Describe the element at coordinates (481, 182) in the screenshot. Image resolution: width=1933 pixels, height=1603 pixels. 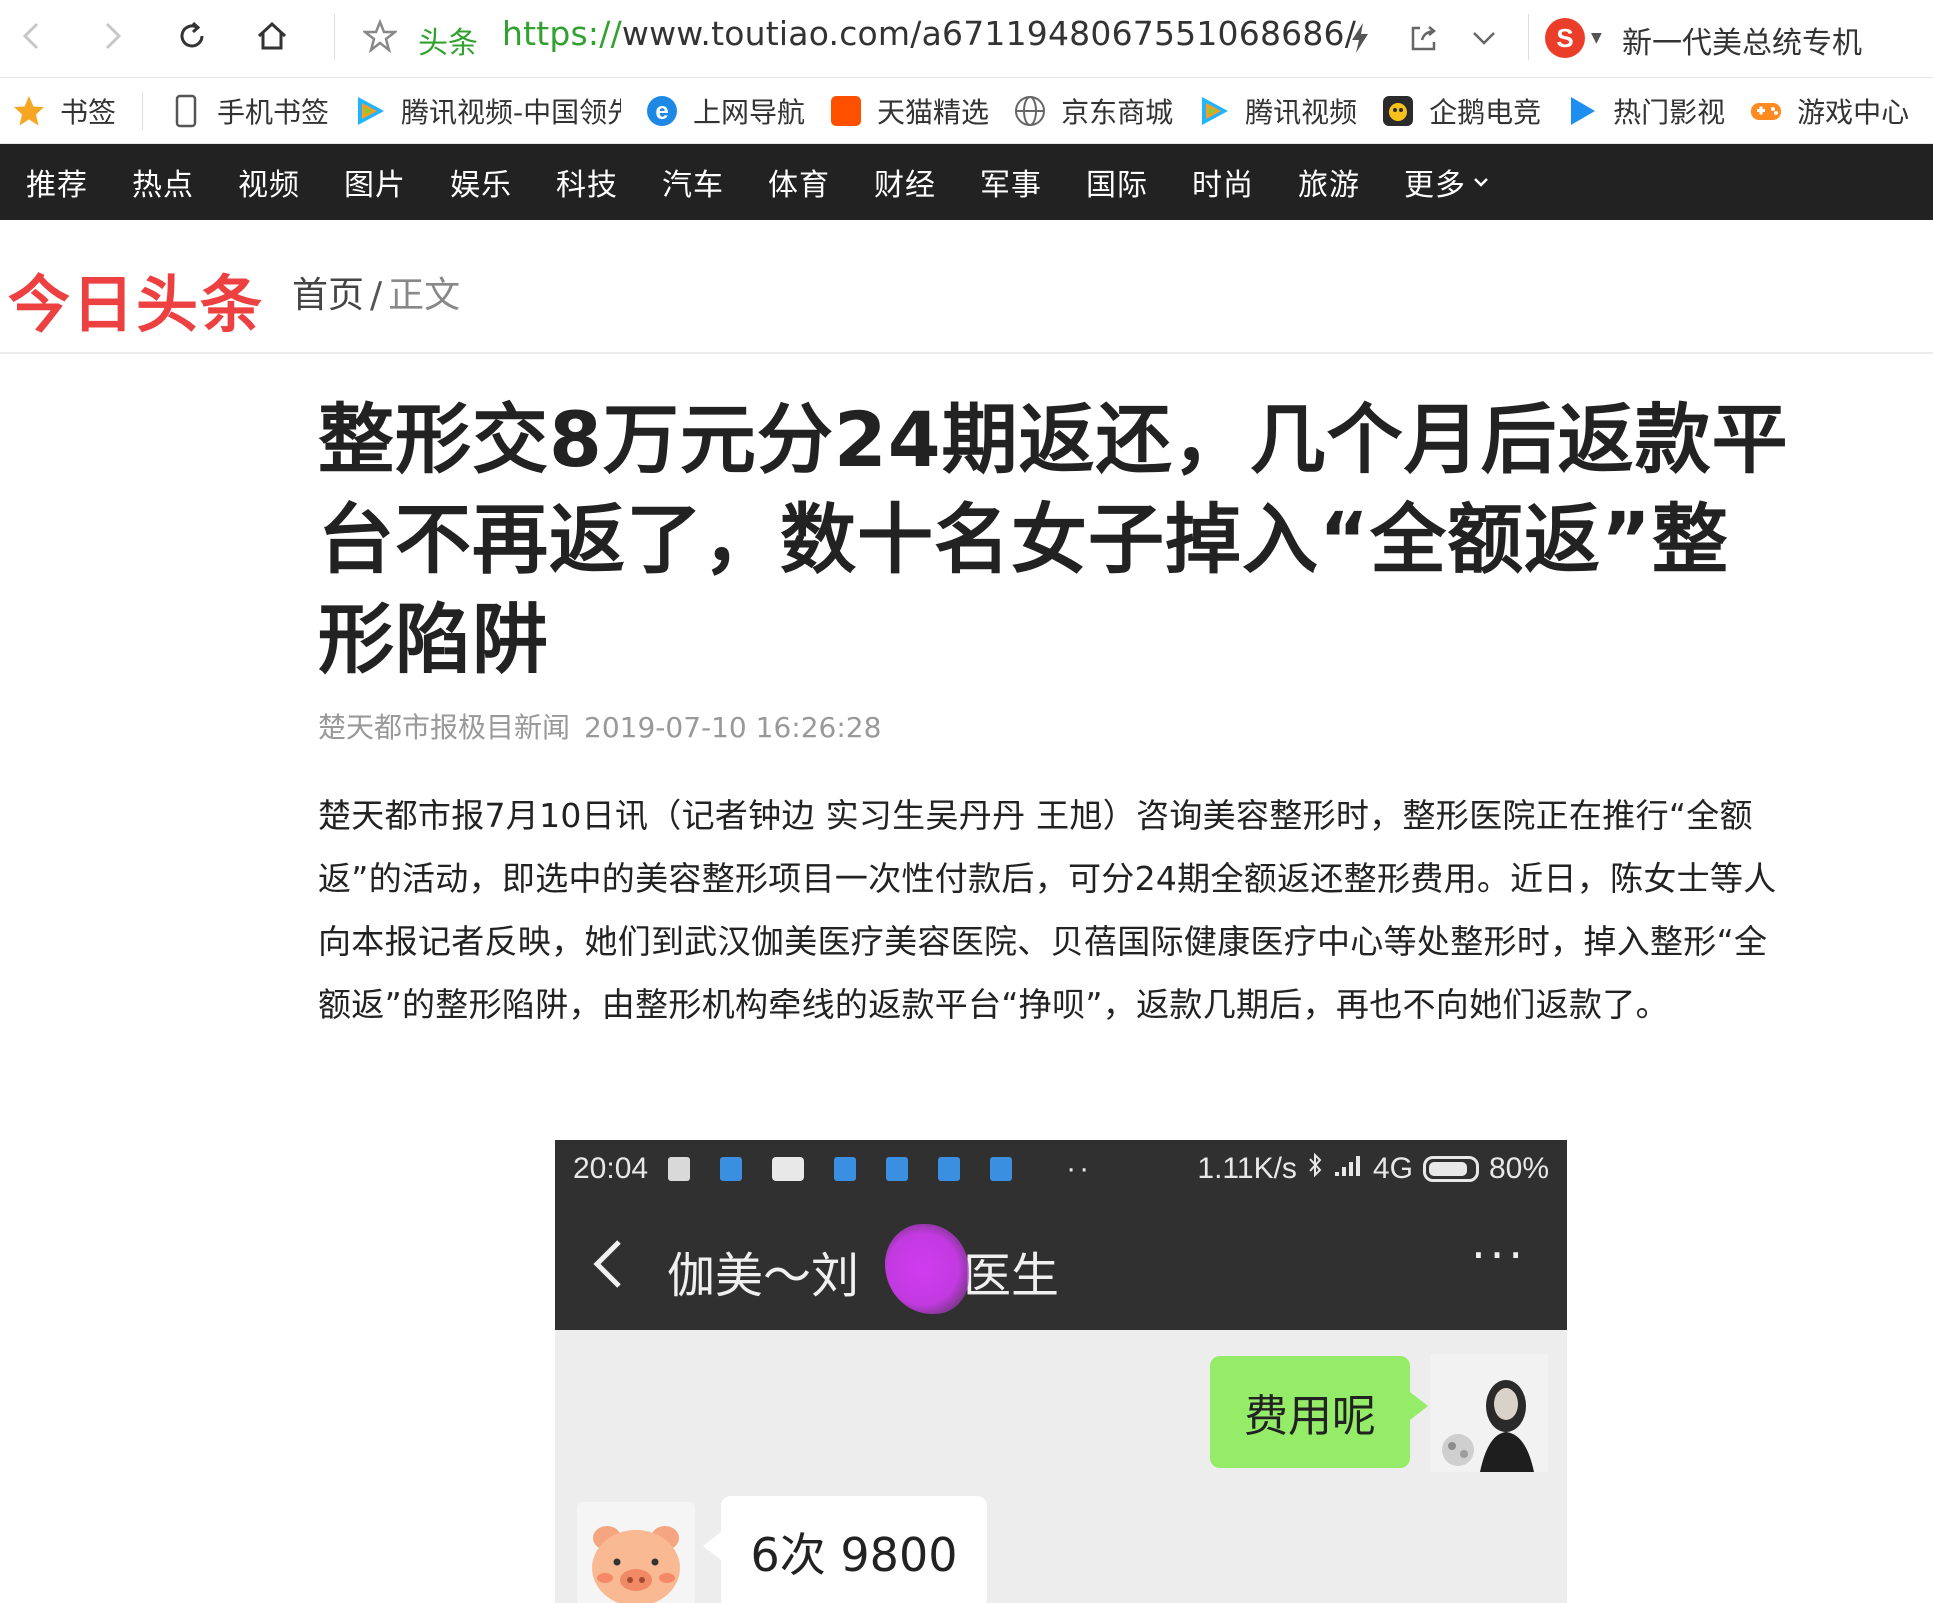
I see `nav-item-yule: 娱乐` at that location.